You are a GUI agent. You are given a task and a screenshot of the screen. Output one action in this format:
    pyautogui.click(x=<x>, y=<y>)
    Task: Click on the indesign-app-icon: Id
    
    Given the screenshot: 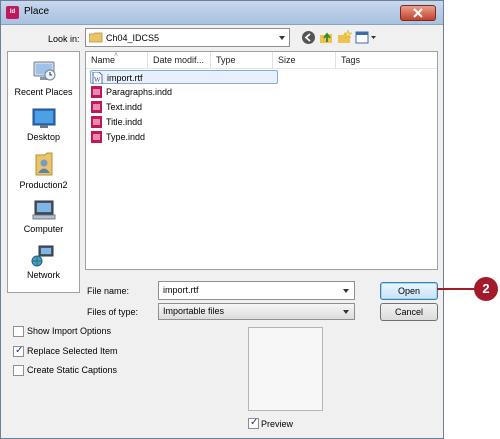 What is the action you would take?
    pyautogui.click(x=12, y=12)
    